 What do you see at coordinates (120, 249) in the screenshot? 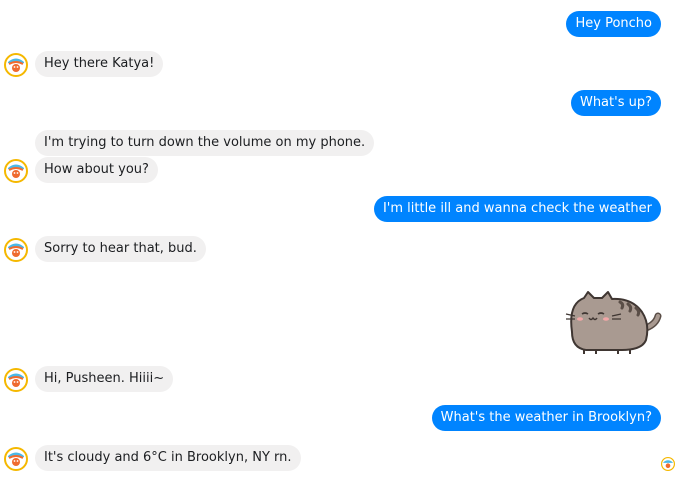
I see `message-bubble-incoming: Sorry to hear that, bud.` at bounding box center [120, 249].